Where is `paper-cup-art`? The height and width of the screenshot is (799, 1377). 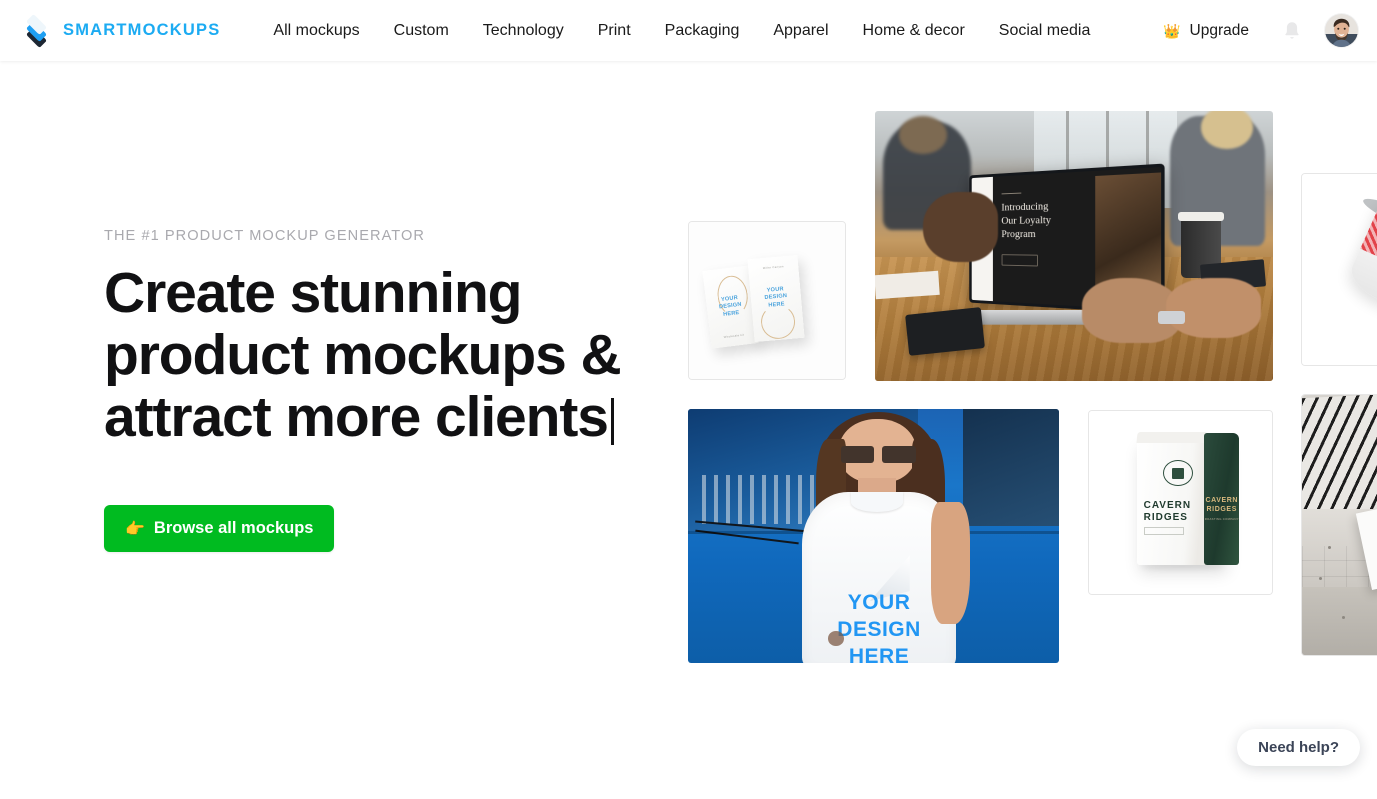 paper-cup-art is located at coordinates (1339, 269).